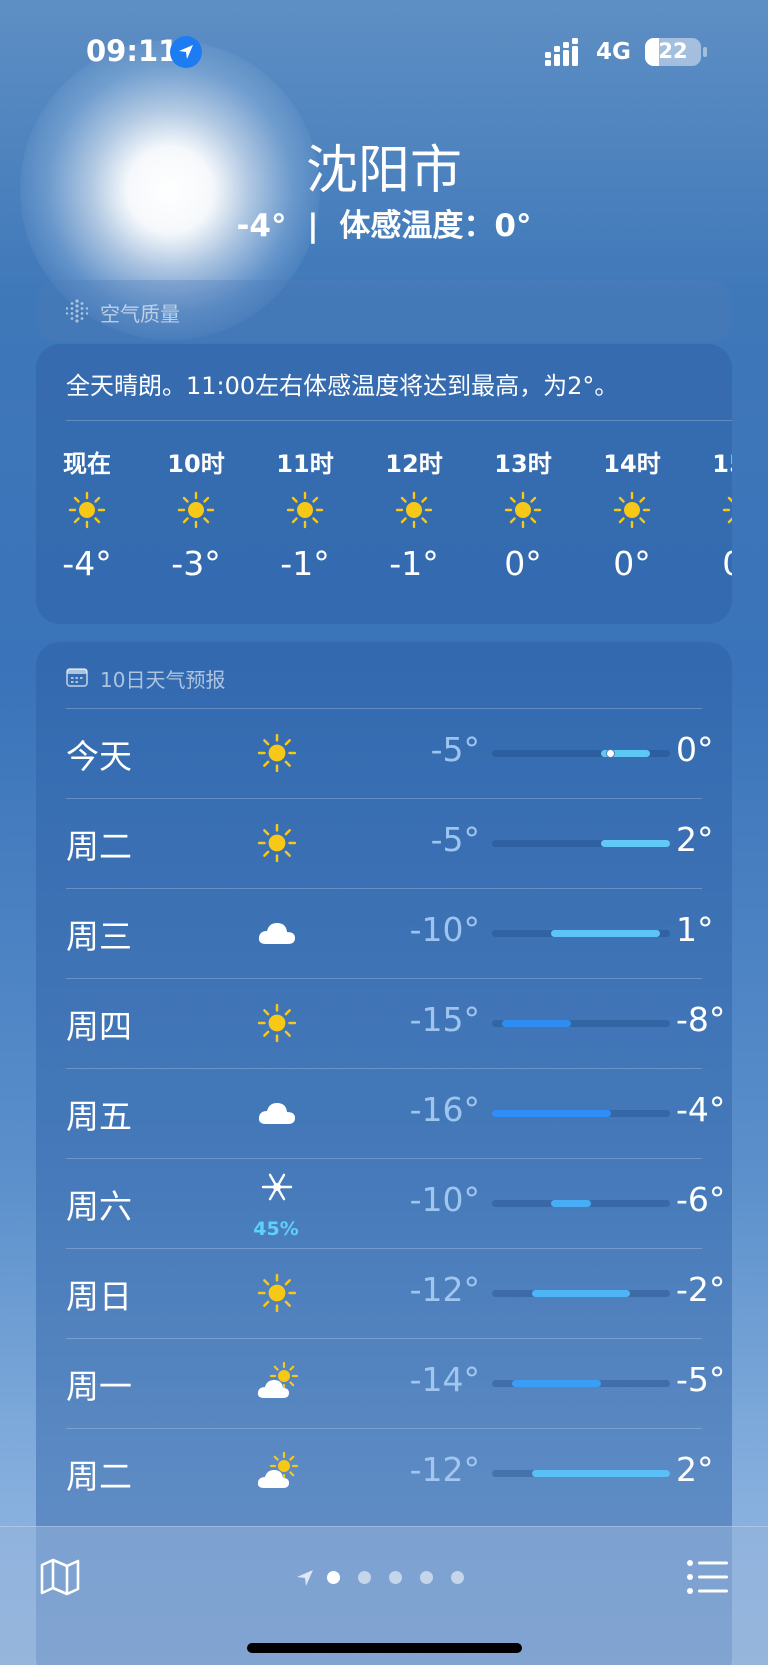 The width and height of the screenshot is (768, 1665). Describe the element at coordinates (163, 680) in the screenshot. I see `daily-forecast-title: 10日天气预报` at that location.